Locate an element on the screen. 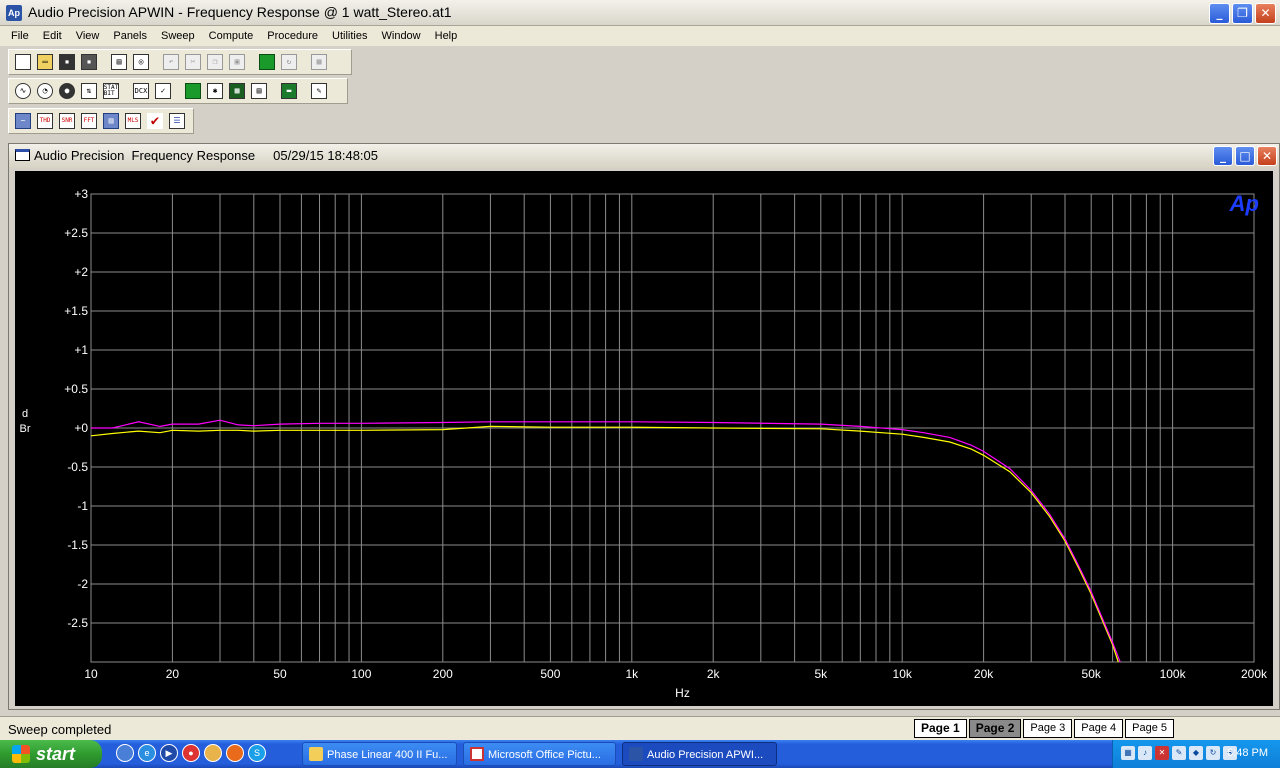  save-icon: ▪ is located at coordinates (67, 62).